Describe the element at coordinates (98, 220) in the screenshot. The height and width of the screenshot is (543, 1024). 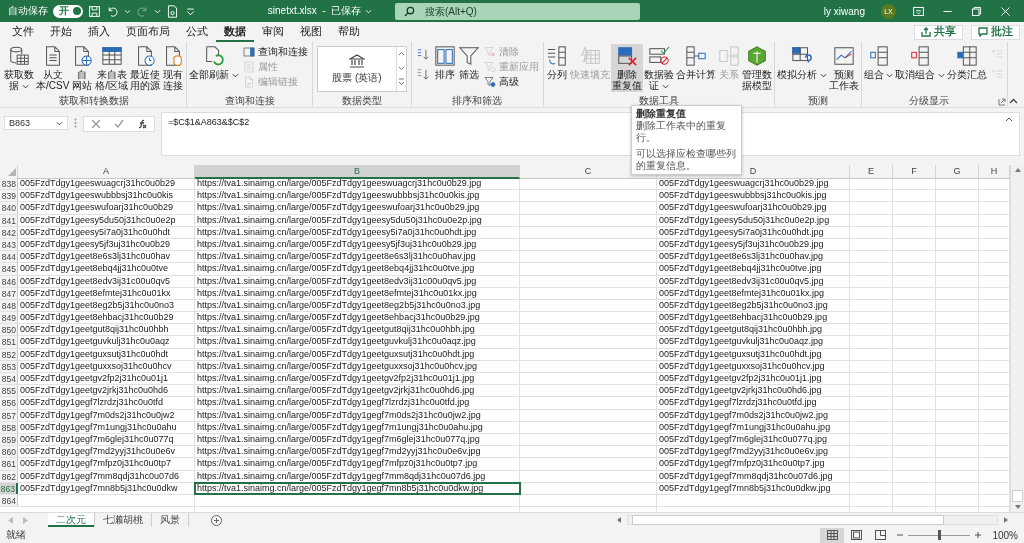
I see `table-cell-text: 005FzdTdgy1geesy5du50j31hc0u0e2p` at that location.